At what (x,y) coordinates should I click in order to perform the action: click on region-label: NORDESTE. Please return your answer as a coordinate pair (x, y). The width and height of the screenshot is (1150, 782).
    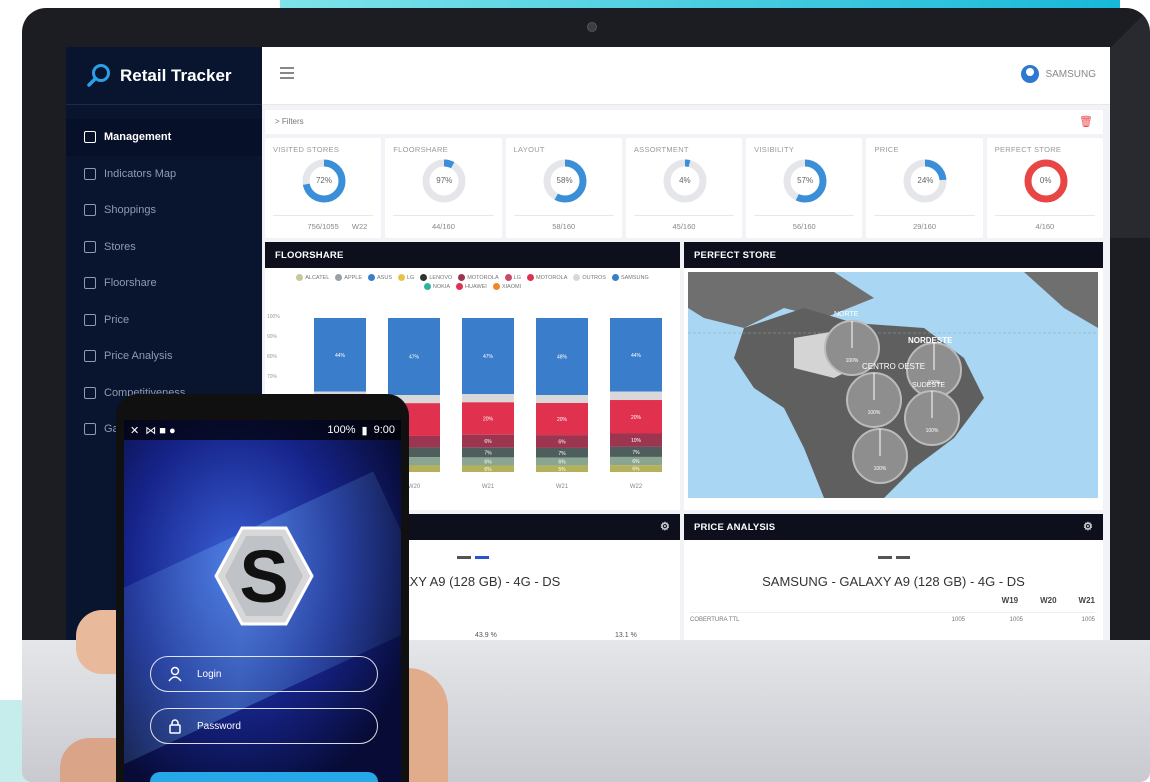
    Looking at the image, I should click on (930, 340).